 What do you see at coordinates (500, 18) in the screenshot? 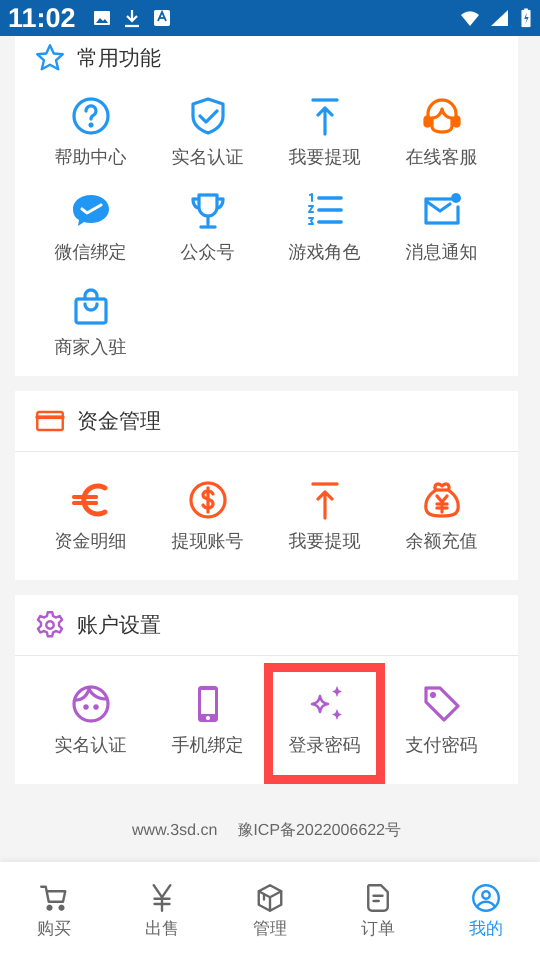
I see `signal-icon` at bounding box center [500, 18].